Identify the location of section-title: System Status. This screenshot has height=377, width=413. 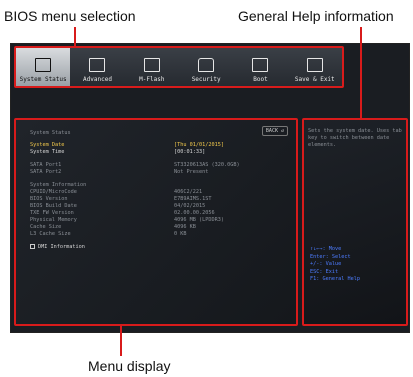
(50, 133).